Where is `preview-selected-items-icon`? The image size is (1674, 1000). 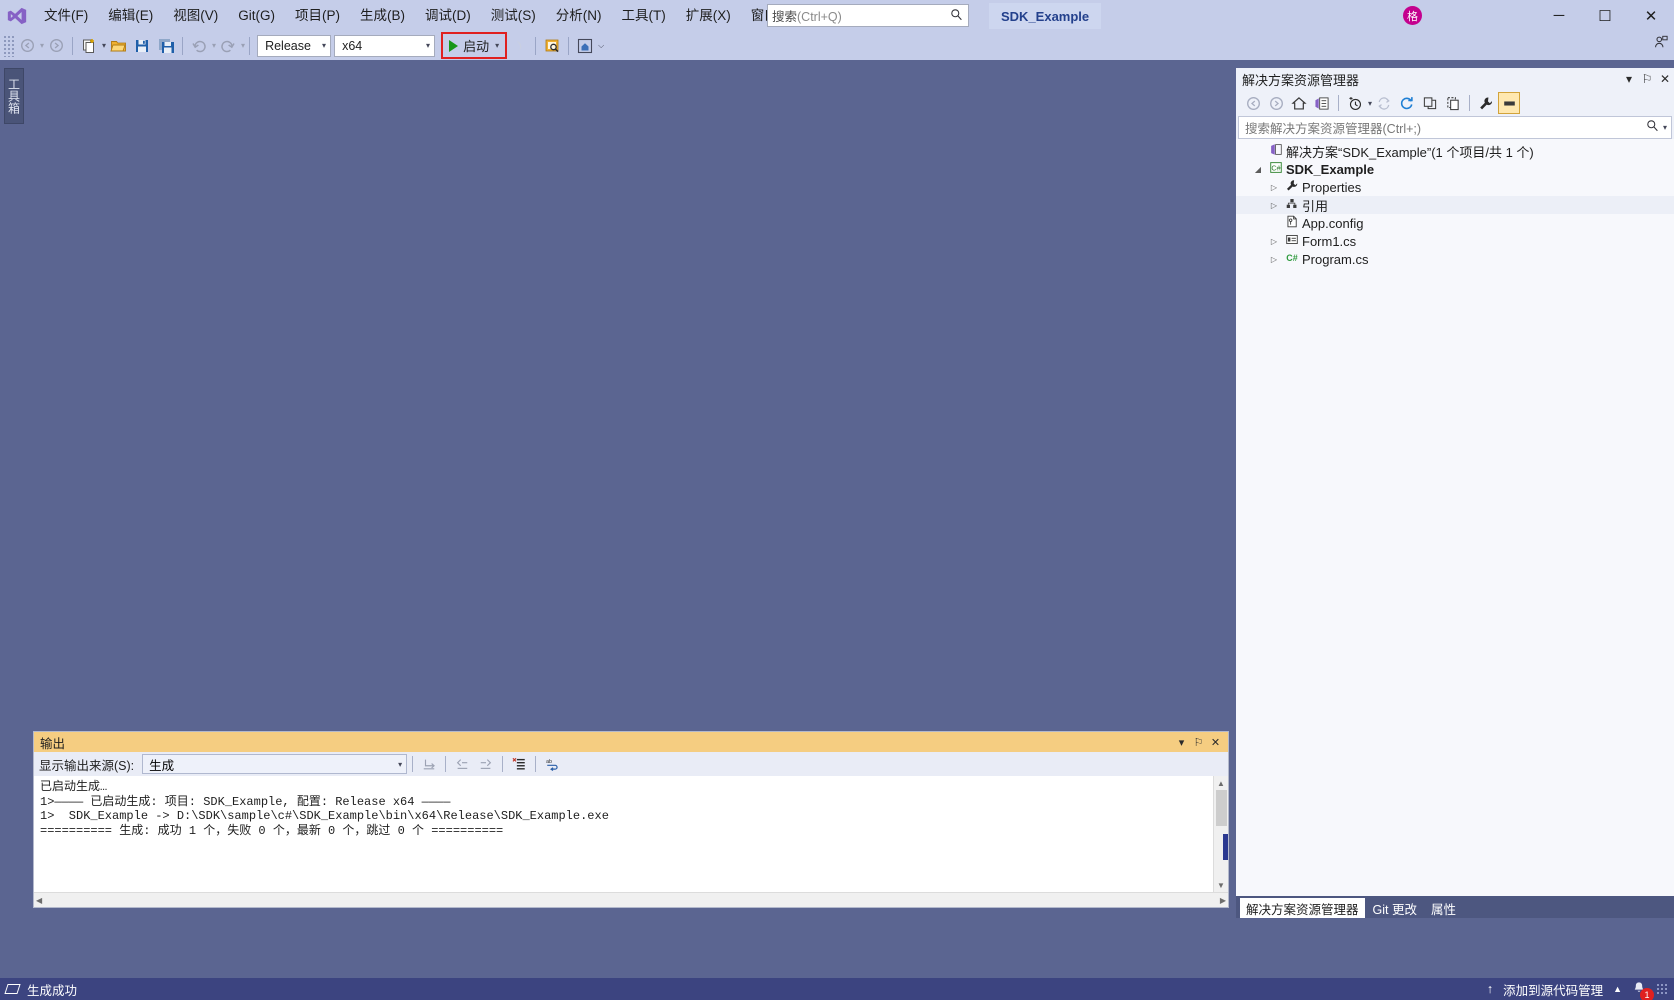
preview-selected-items-icon is located at coordinates (1509, 103).